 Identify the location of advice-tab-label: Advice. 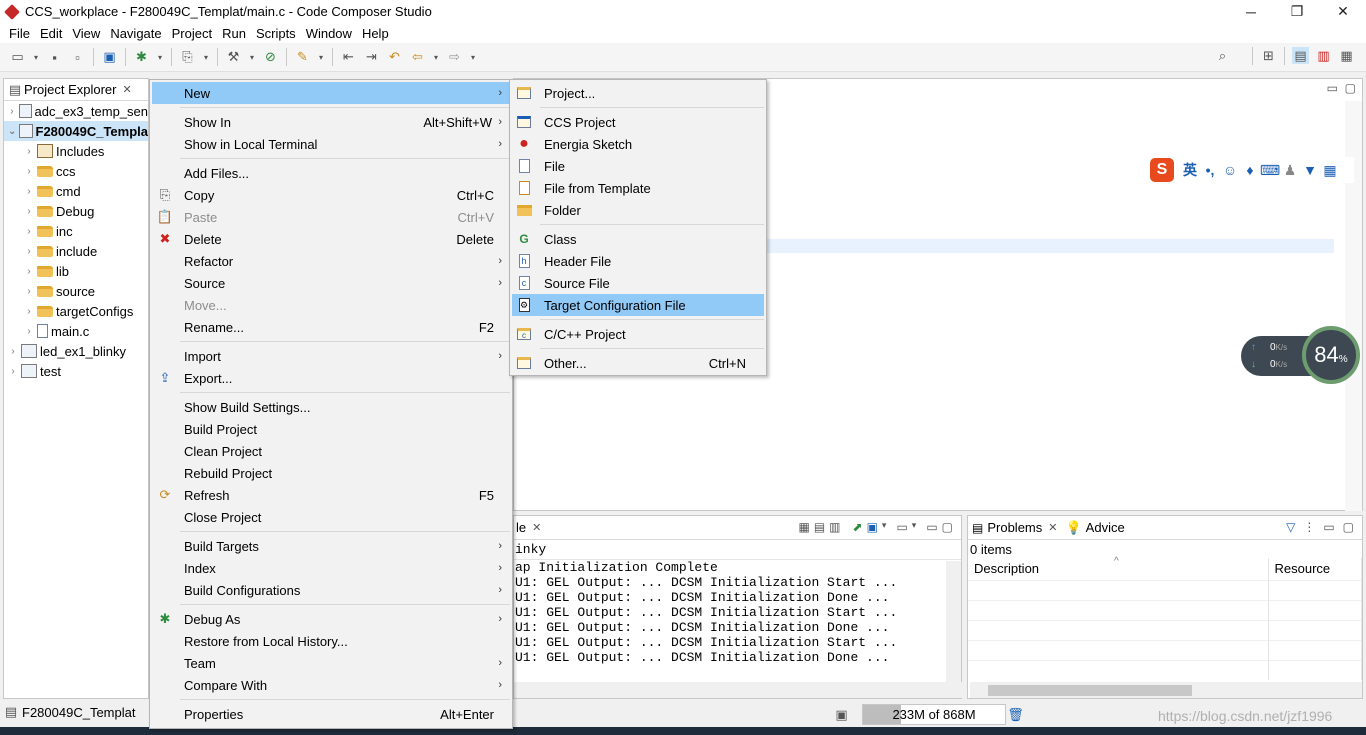
(1105, 527).